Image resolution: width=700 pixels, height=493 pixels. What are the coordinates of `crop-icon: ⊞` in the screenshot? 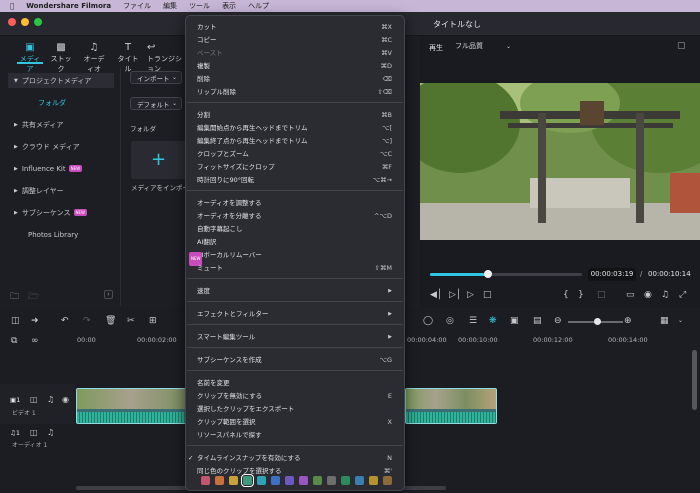 It's located at (153, 321).